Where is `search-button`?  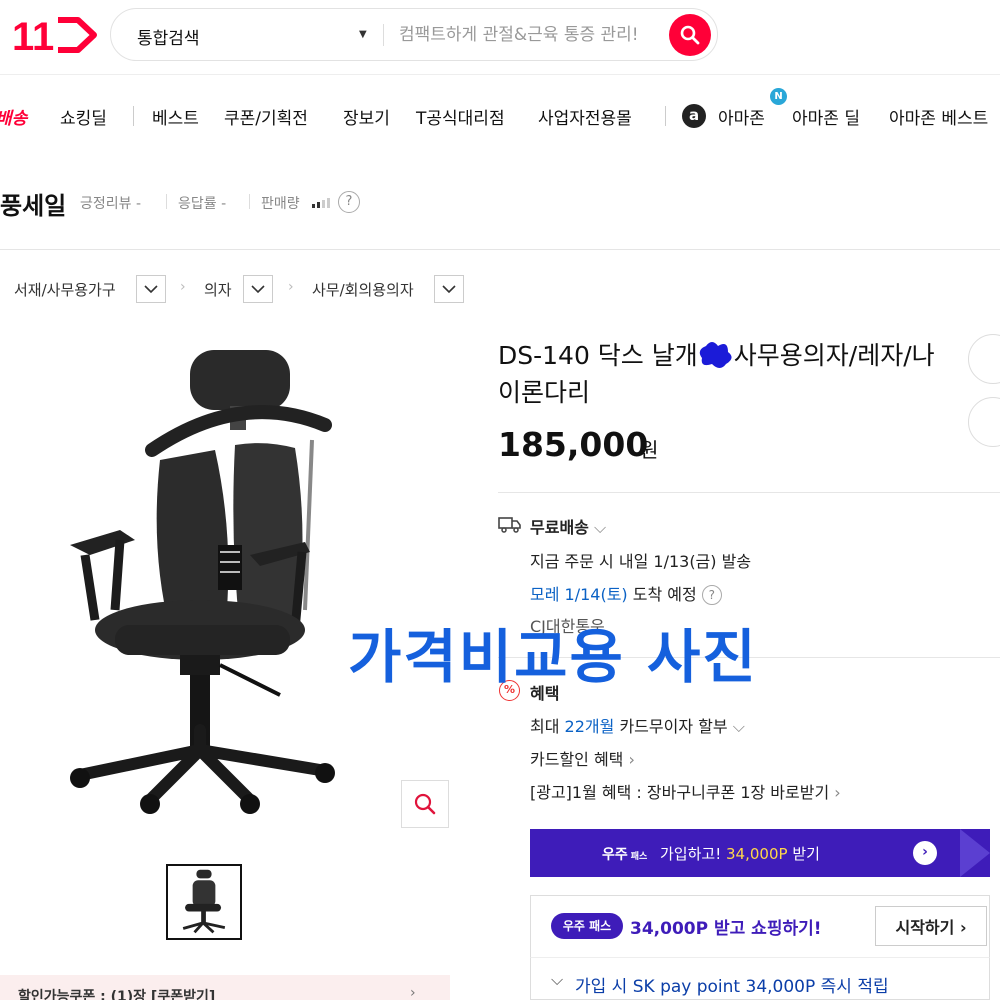 search-button is located at coordinates (690, 35).